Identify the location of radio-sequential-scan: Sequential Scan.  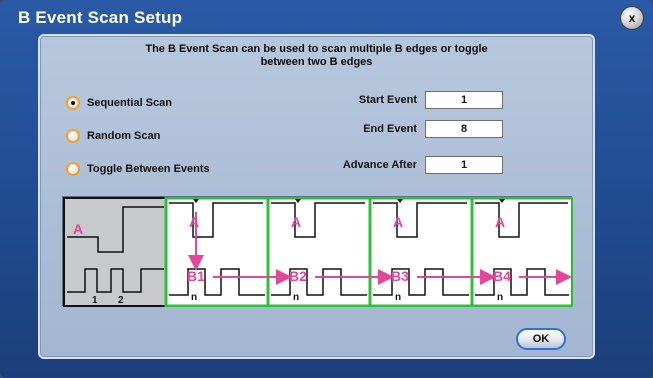
(119, 103).